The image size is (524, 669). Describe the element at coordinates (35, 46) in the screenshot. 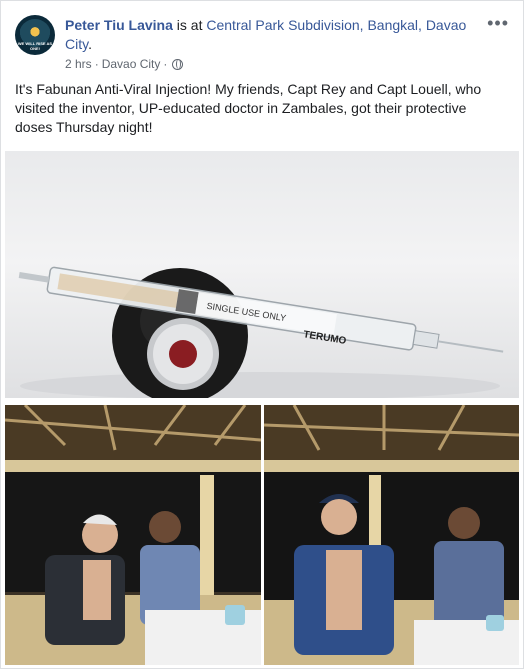

I see `avatar-caption: WE WILL RISE AS ONE!` at that location.